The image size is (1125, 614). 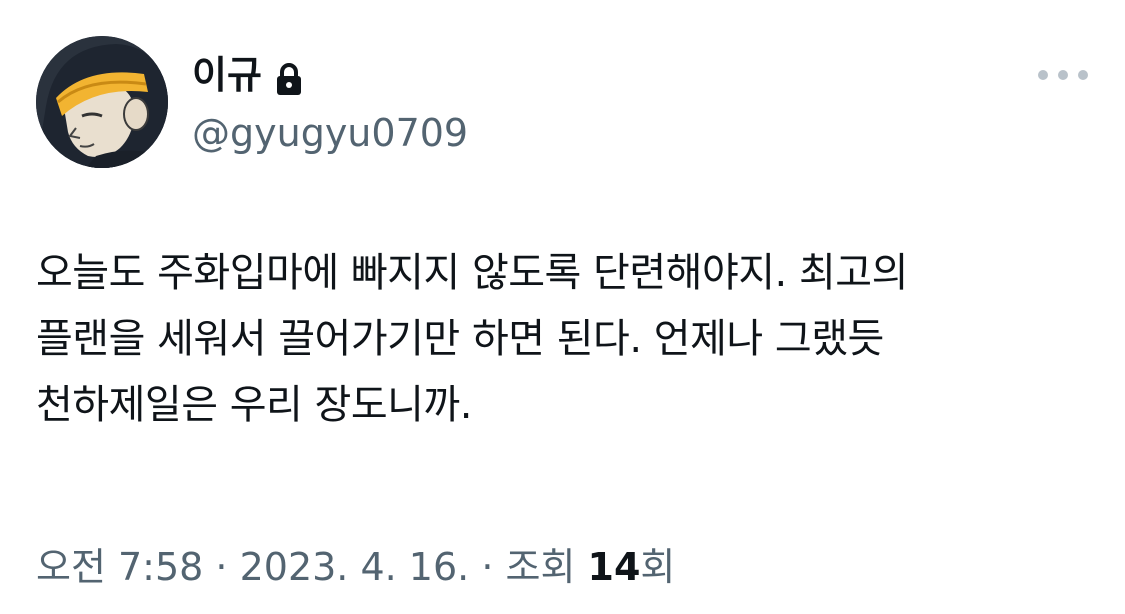 I want to click on display-name: 이규, so click(x=227, y=75).